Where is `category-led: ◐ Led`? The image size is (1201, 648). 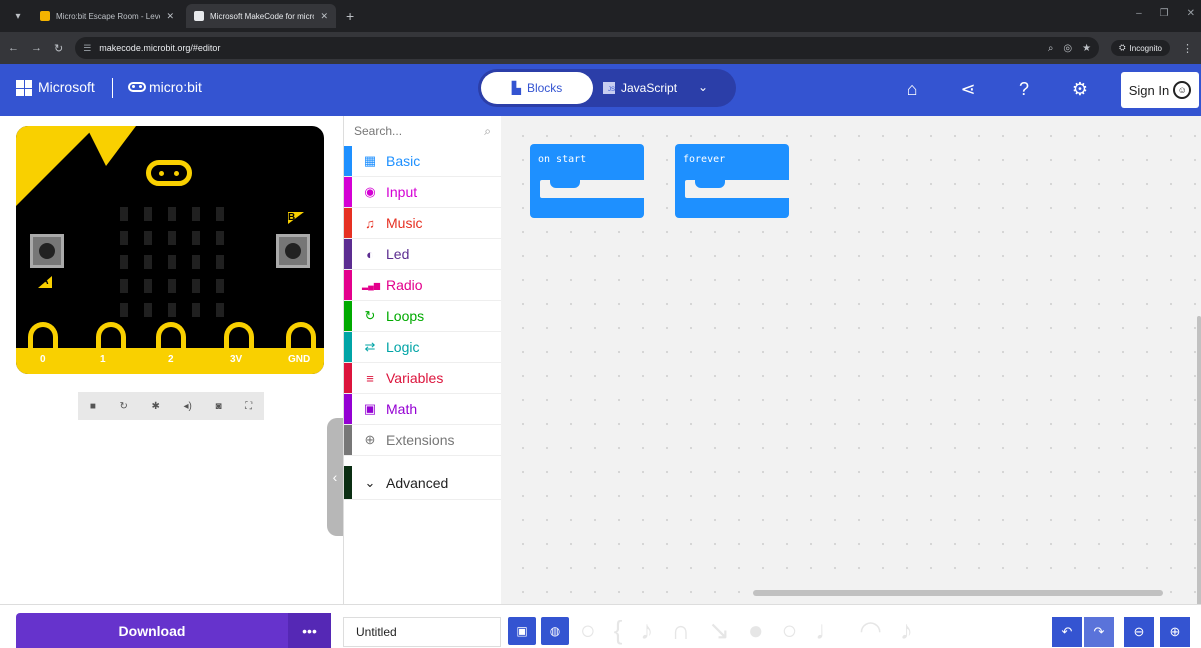
category-led: ◐ Led is located at coordinates (422, 254).